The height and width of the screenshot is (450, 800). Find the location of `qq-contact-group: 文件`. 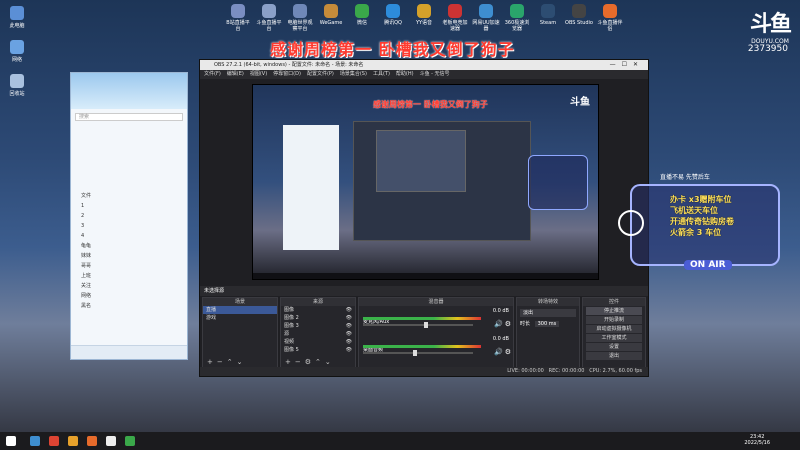

qq-contact-group: 文件 is located at coordinates (129, 196).